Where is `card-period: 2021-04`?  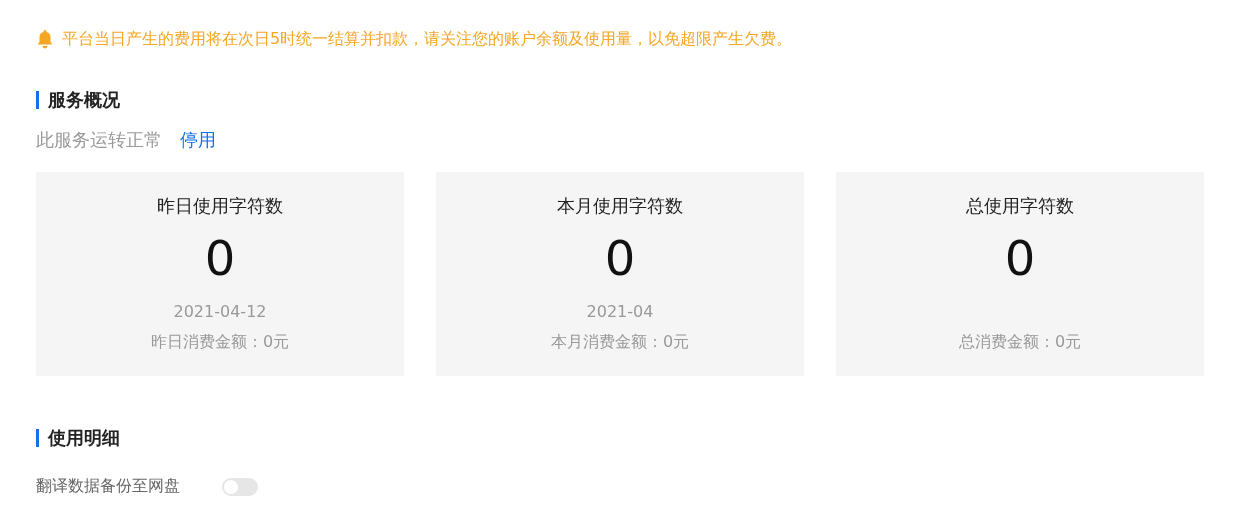 card-period: 2021-04 is located at coordinates (620, 312).